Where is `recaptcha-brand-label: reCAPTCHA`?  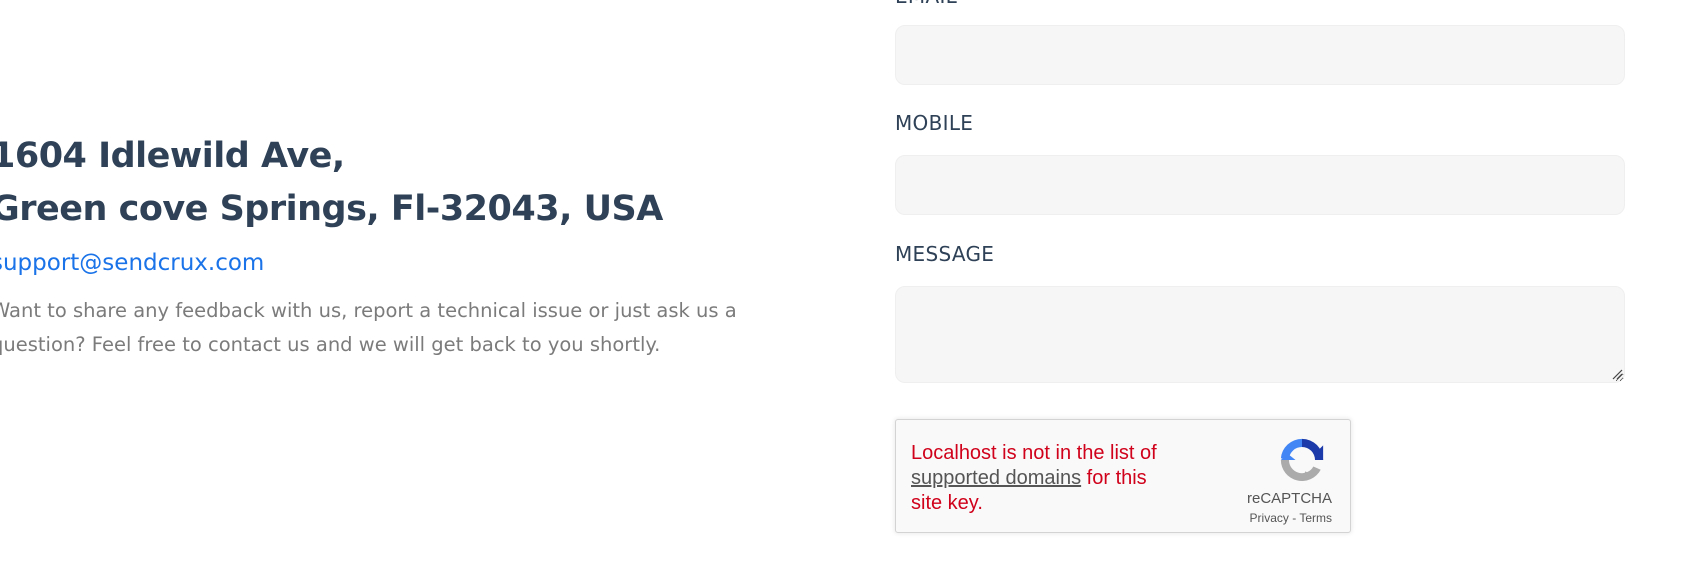 recaptcha-brand-label: reCAPTCHA is located at coordinates (1289, 498).